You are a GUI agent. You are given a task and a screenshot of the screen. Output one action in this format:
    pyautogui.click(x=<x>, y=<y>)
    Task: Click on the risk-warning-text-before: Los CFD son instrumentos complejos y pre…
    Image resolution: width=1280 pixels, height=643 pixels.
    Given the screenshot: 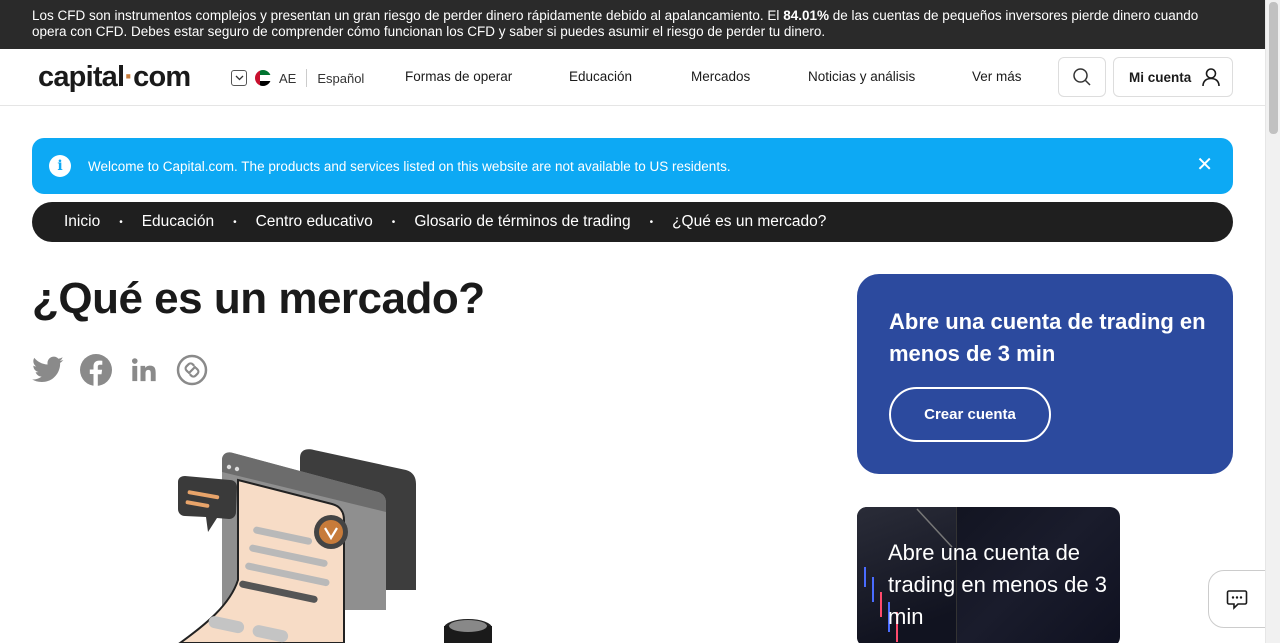 What is the action you would take?
    pyautogui.click(x=408, y=15)
    